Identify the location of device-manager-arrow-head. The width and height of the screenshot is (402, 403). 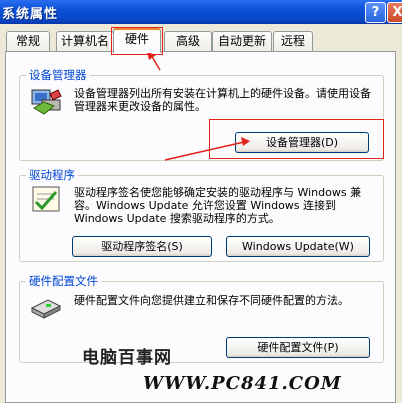
(245, 141).